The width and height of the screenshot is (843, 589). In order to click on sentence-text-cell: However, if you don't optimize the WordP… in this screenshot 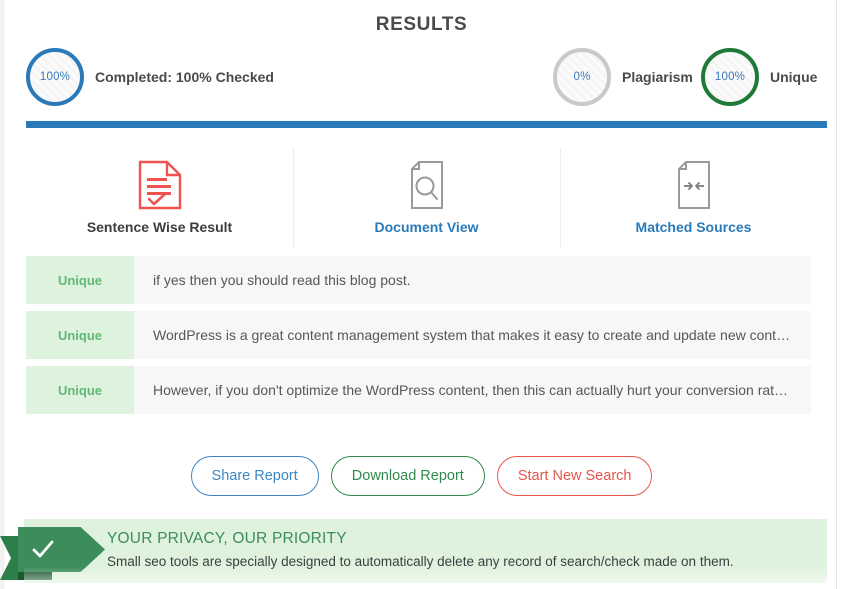, I will do `click(472, 390)`.